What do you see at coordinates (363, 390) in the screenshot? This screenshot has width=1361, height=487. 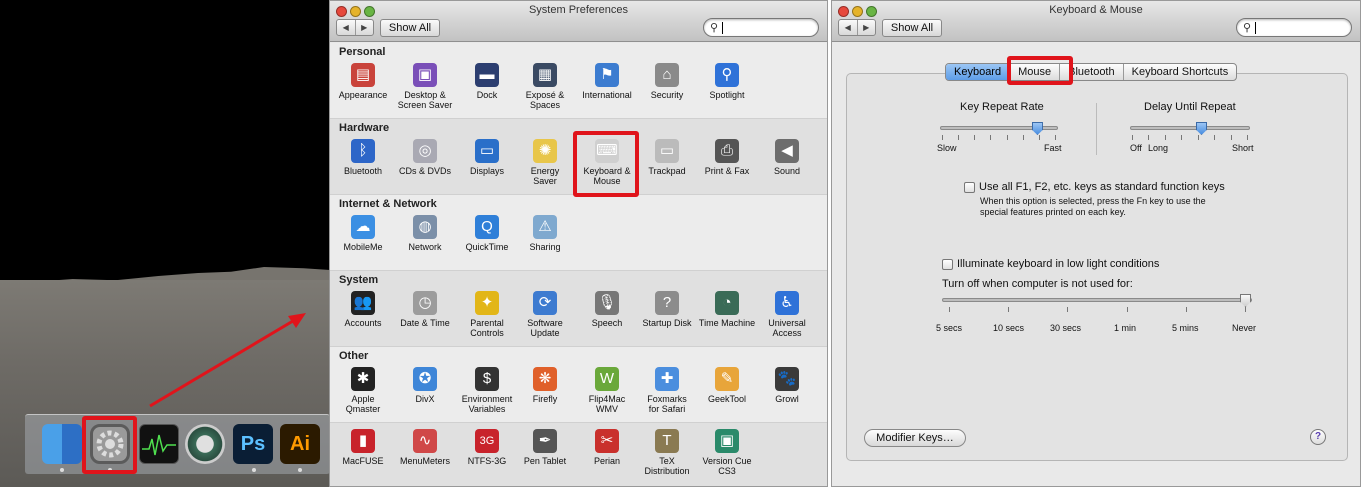 I see `preference-pane: ✱ Apple Qmaster` at bounding box center [363, 390].